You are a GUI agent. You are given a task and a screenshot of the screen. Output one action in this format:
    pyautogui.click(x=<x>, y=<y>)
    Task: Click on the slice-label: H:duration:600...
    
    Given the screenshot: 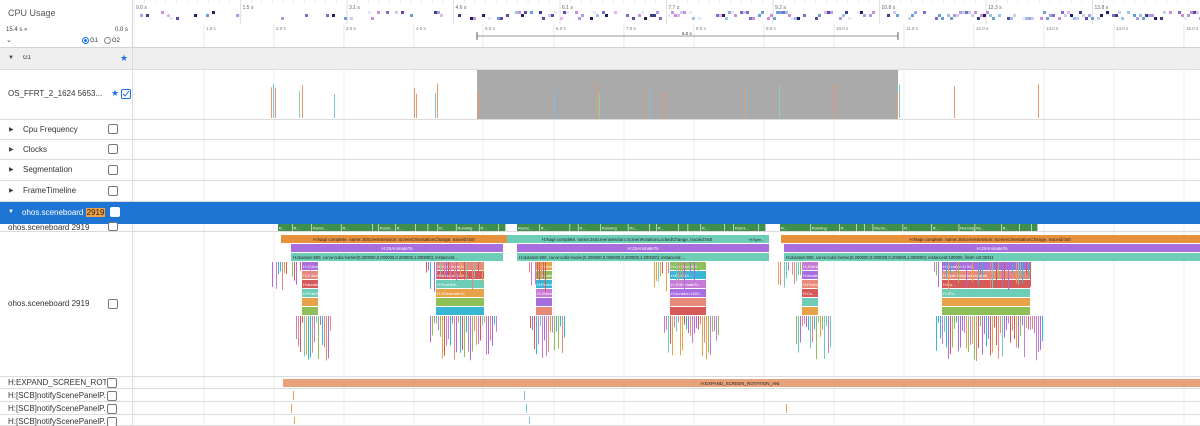 What is the action you would take?
    pyautogui.click(x=686, y=266)
    